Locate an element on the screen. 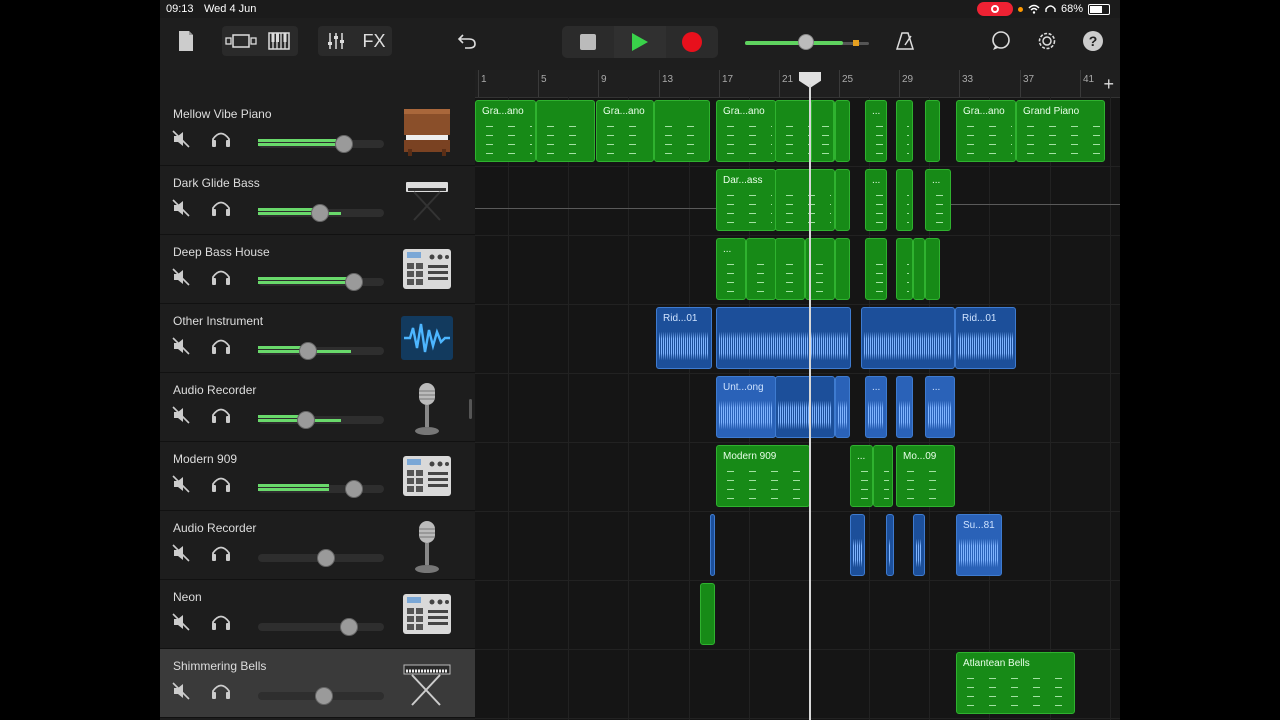 The width and height of the screenshot is (1280, 720). track-lane is located at coordinates (797, 615).